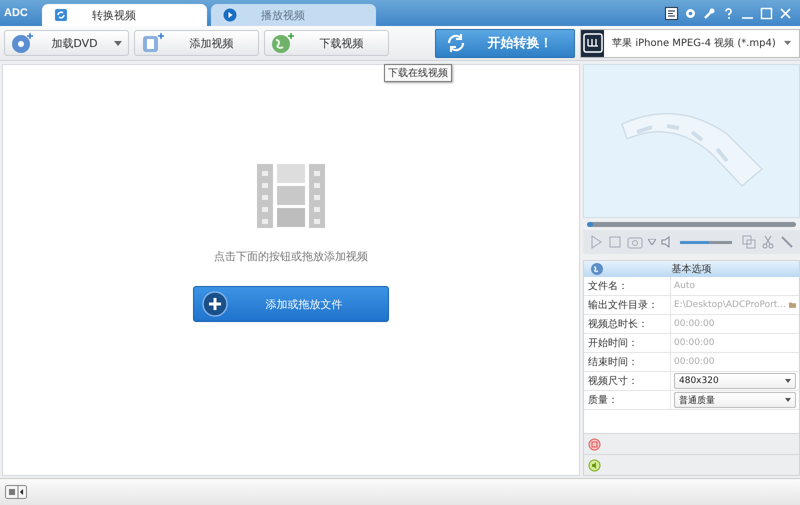  I want to click on film-icon, so click(153, 43).